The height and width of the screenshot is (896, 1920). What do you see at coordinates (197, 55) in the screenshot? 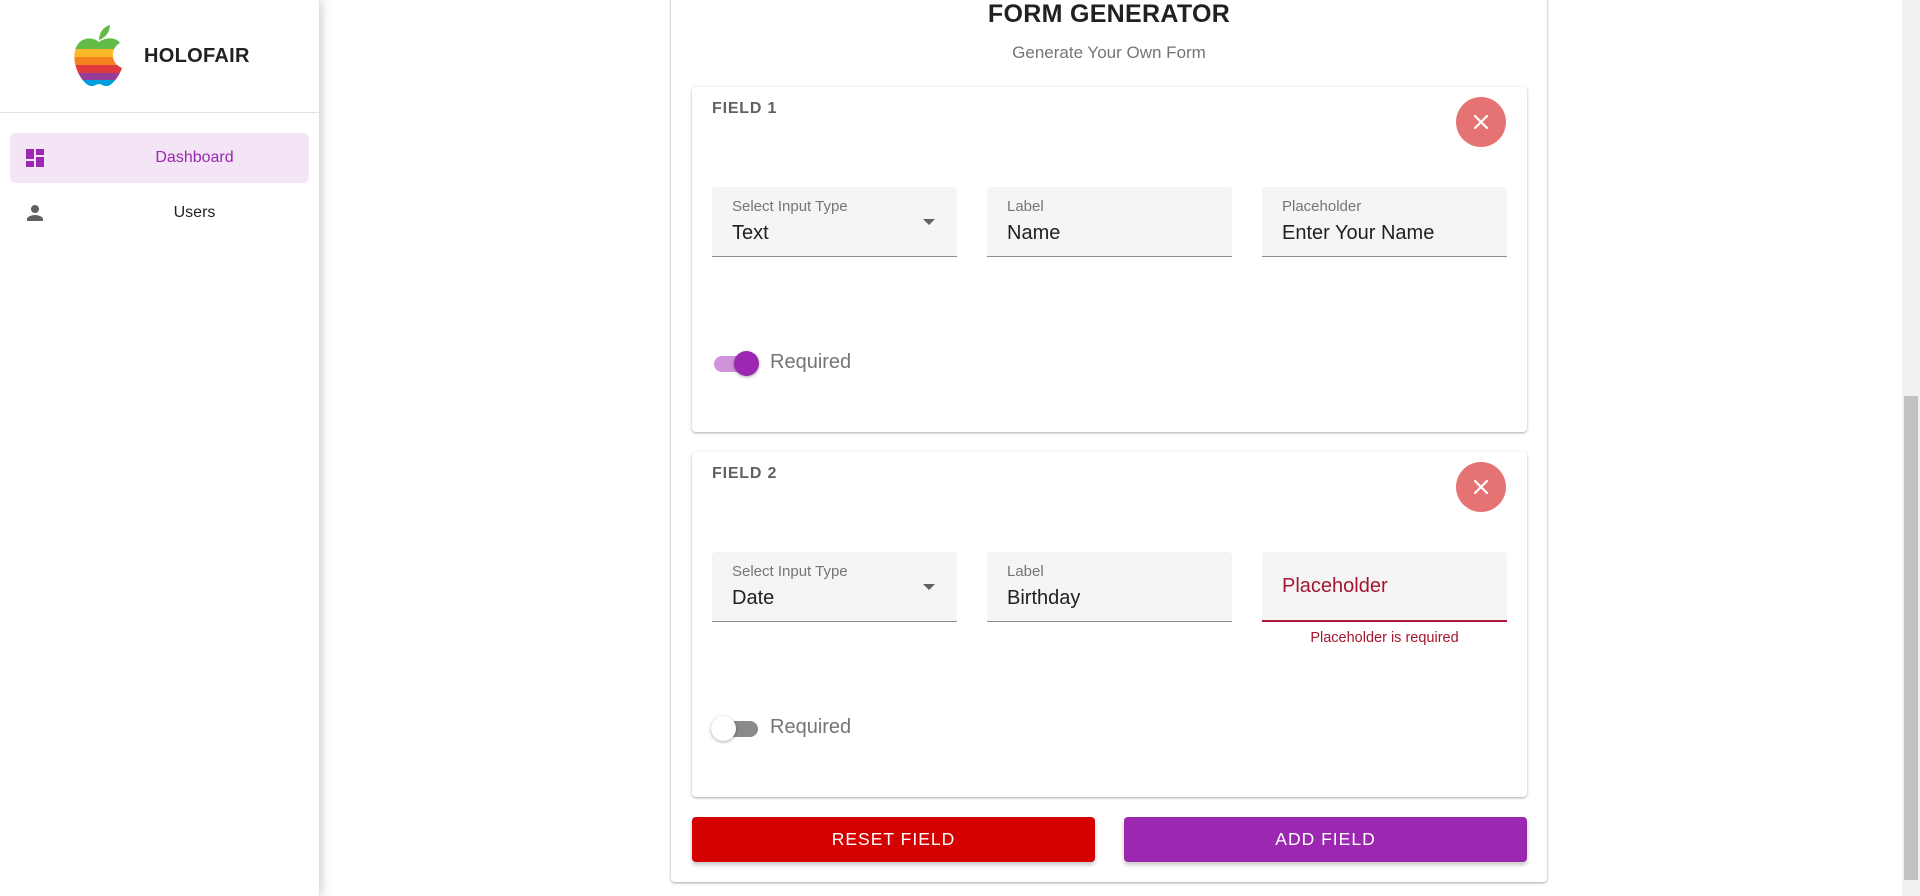
I see `brand-name: HOLOFAIR` at bounding box center [197, 55].